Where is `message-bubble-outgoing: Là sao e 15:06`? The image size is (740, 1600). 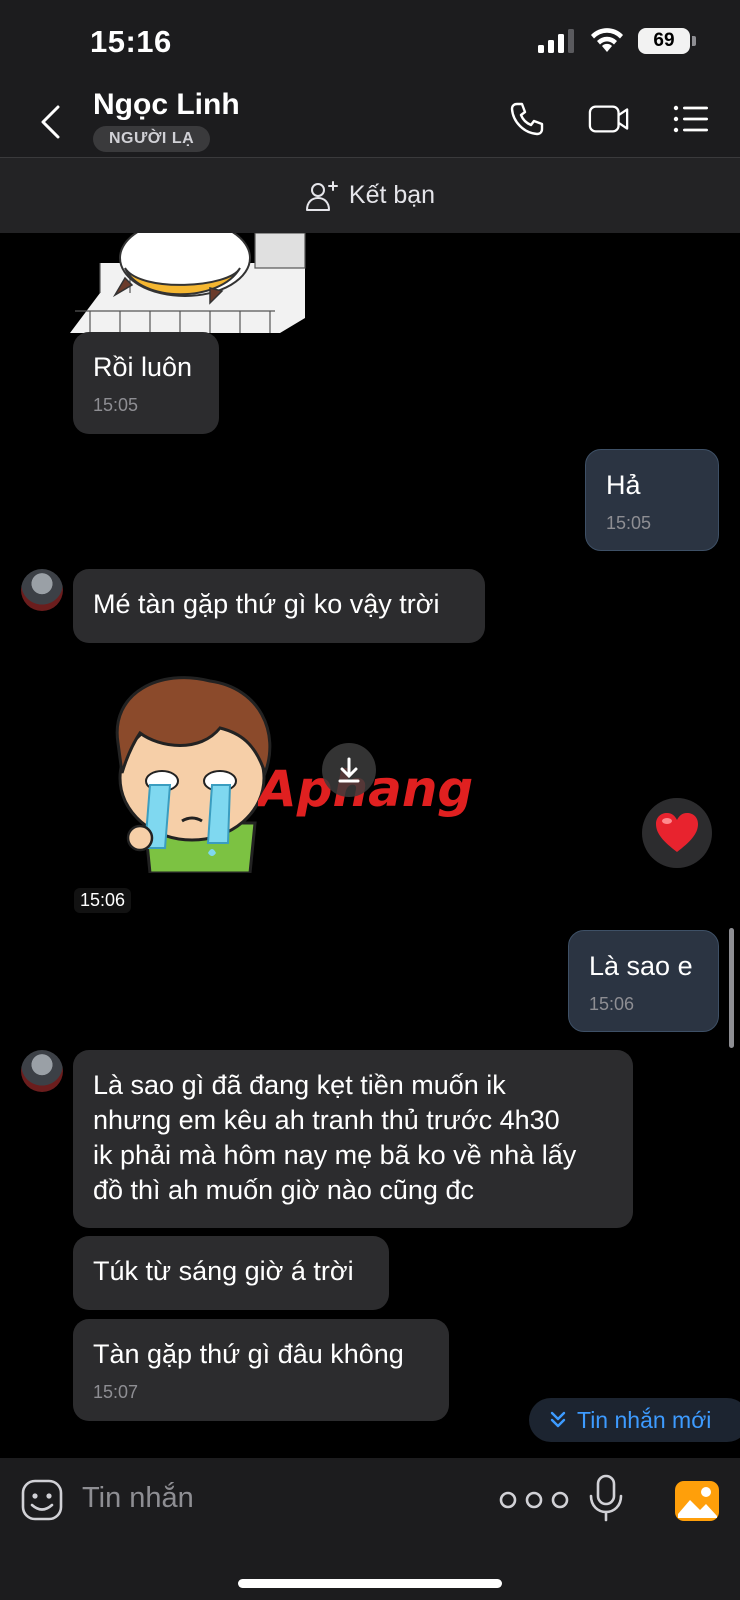 message-bubble-outgoing: Là sao e 15:06 is located at coordinates (643, 981).